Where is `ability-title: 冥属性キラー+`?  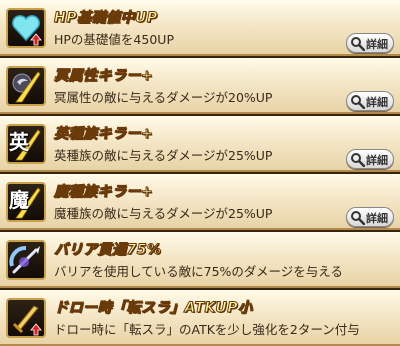
ability-title: 冥属性キラー+ is located at coordinates (103, 76).